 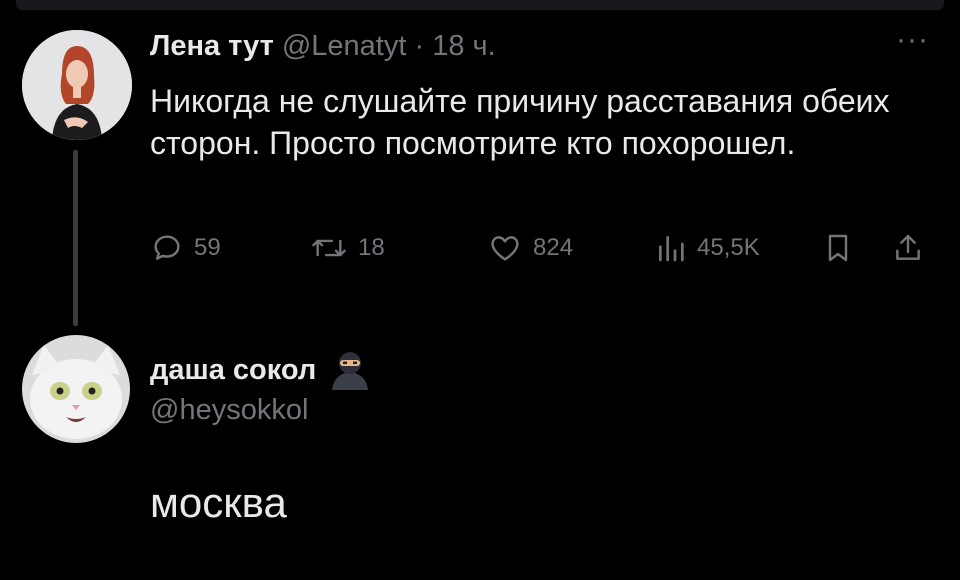 I want to click on bookmark-icon, so click(x=838, y=248).